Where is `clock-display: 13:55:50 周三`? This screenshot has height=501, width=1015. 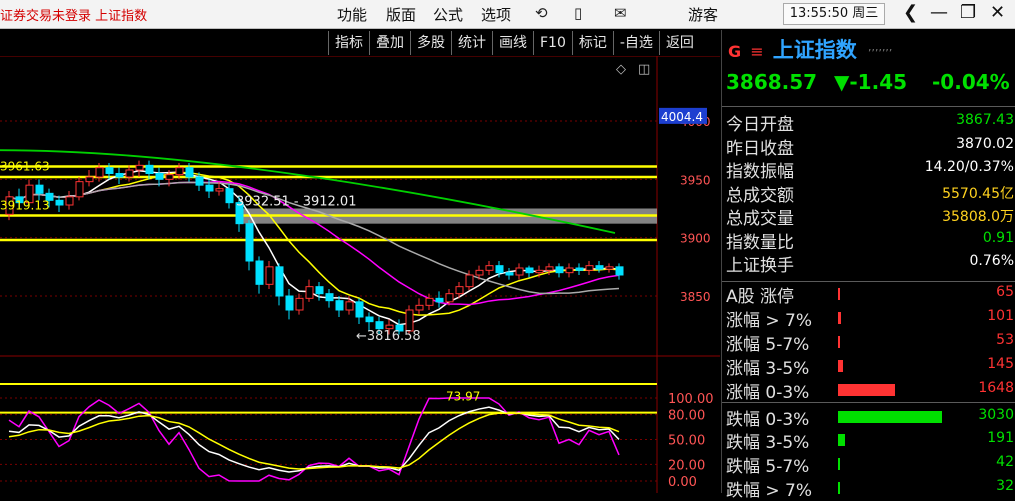
clock-display: 13:55:50 周三 is located at coordinates (834, 14).